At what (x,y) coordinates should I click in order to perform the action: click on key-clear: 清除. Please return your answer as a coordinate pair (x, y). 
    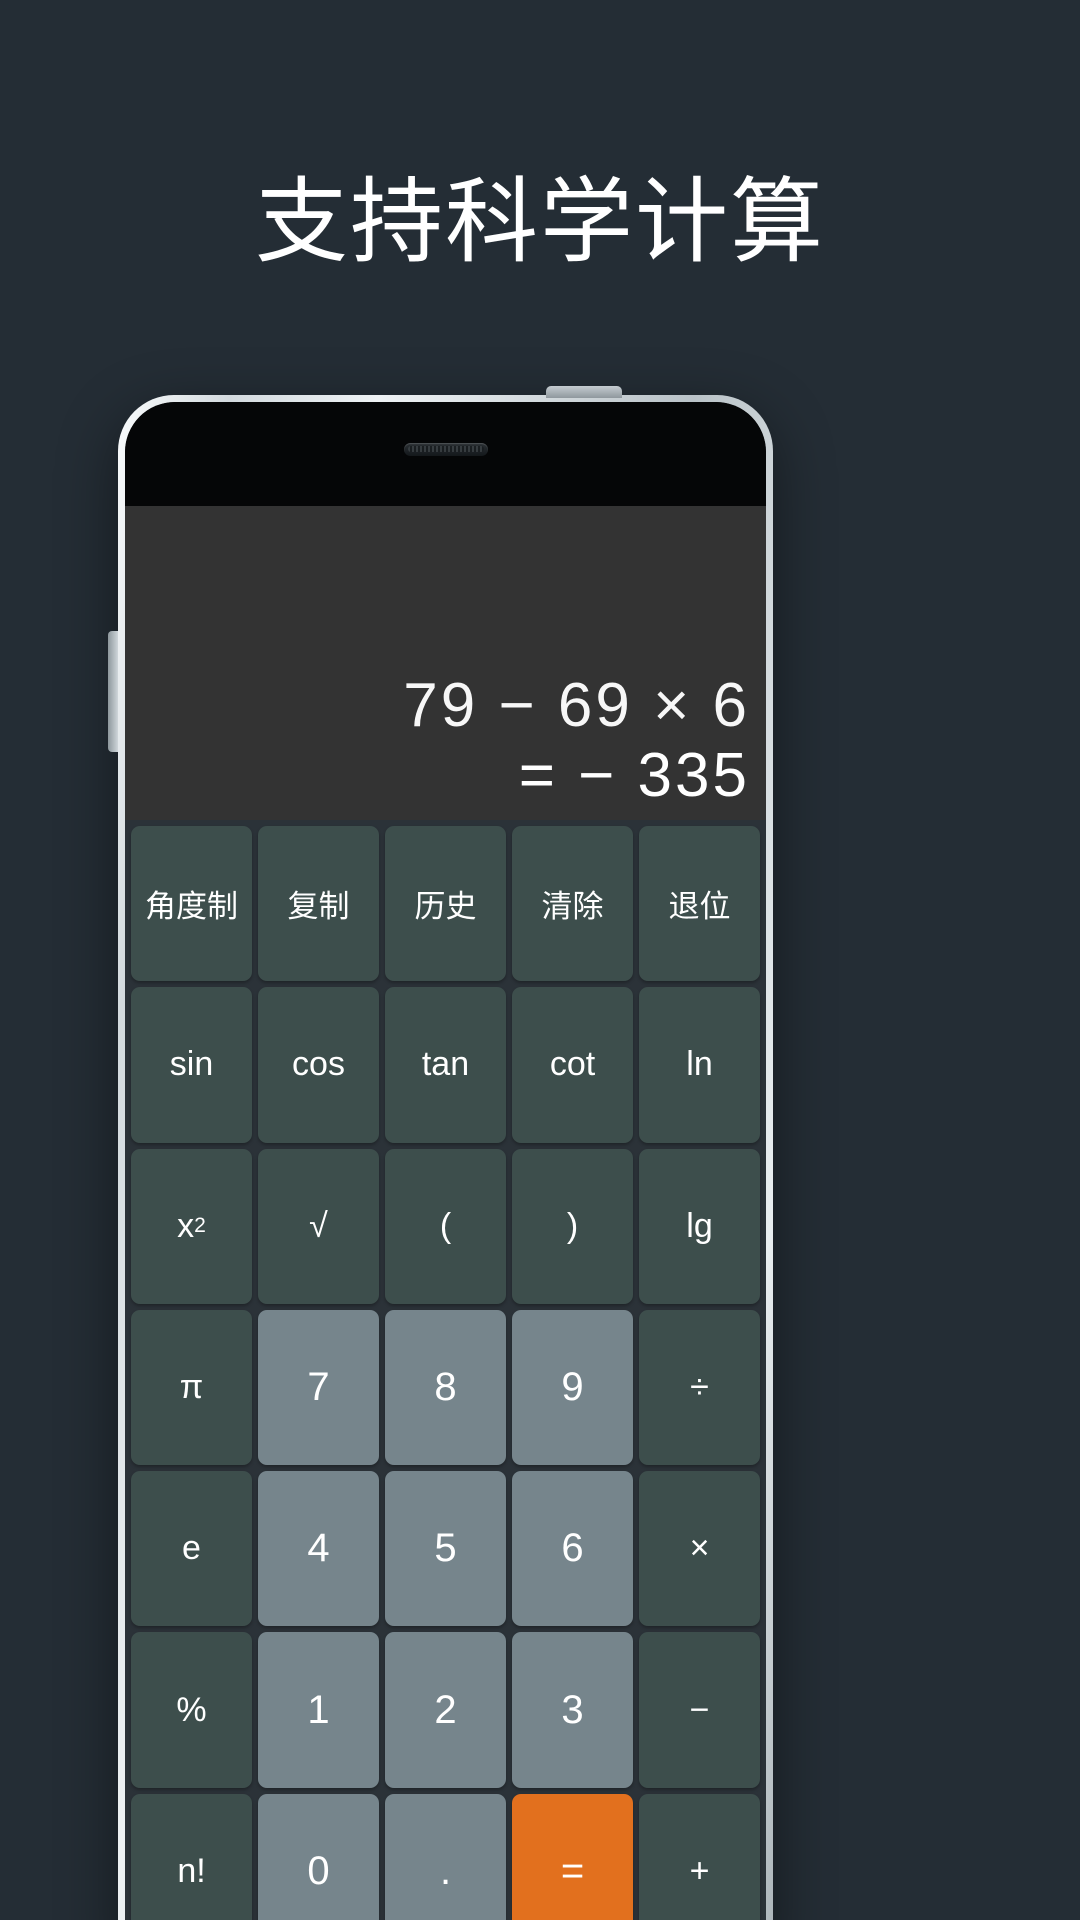
    Looking at the image, I should click on (572, 904).